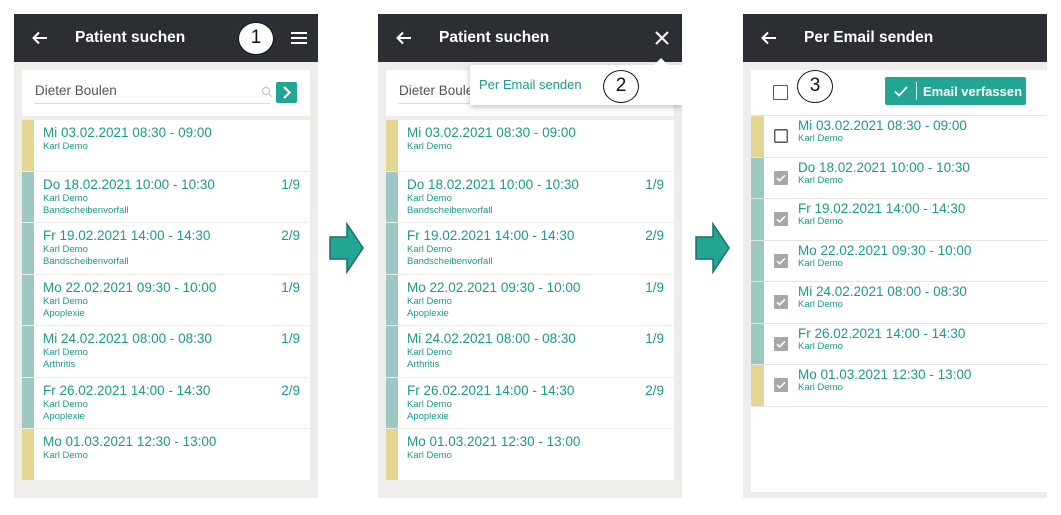  What do you see at coordinates (899, 303) in the screenshot?
I see `email-appointment-row: Mi 24.02.2021 08:00 - 08:30 Karl Demo` at bounding box center [899, 303].